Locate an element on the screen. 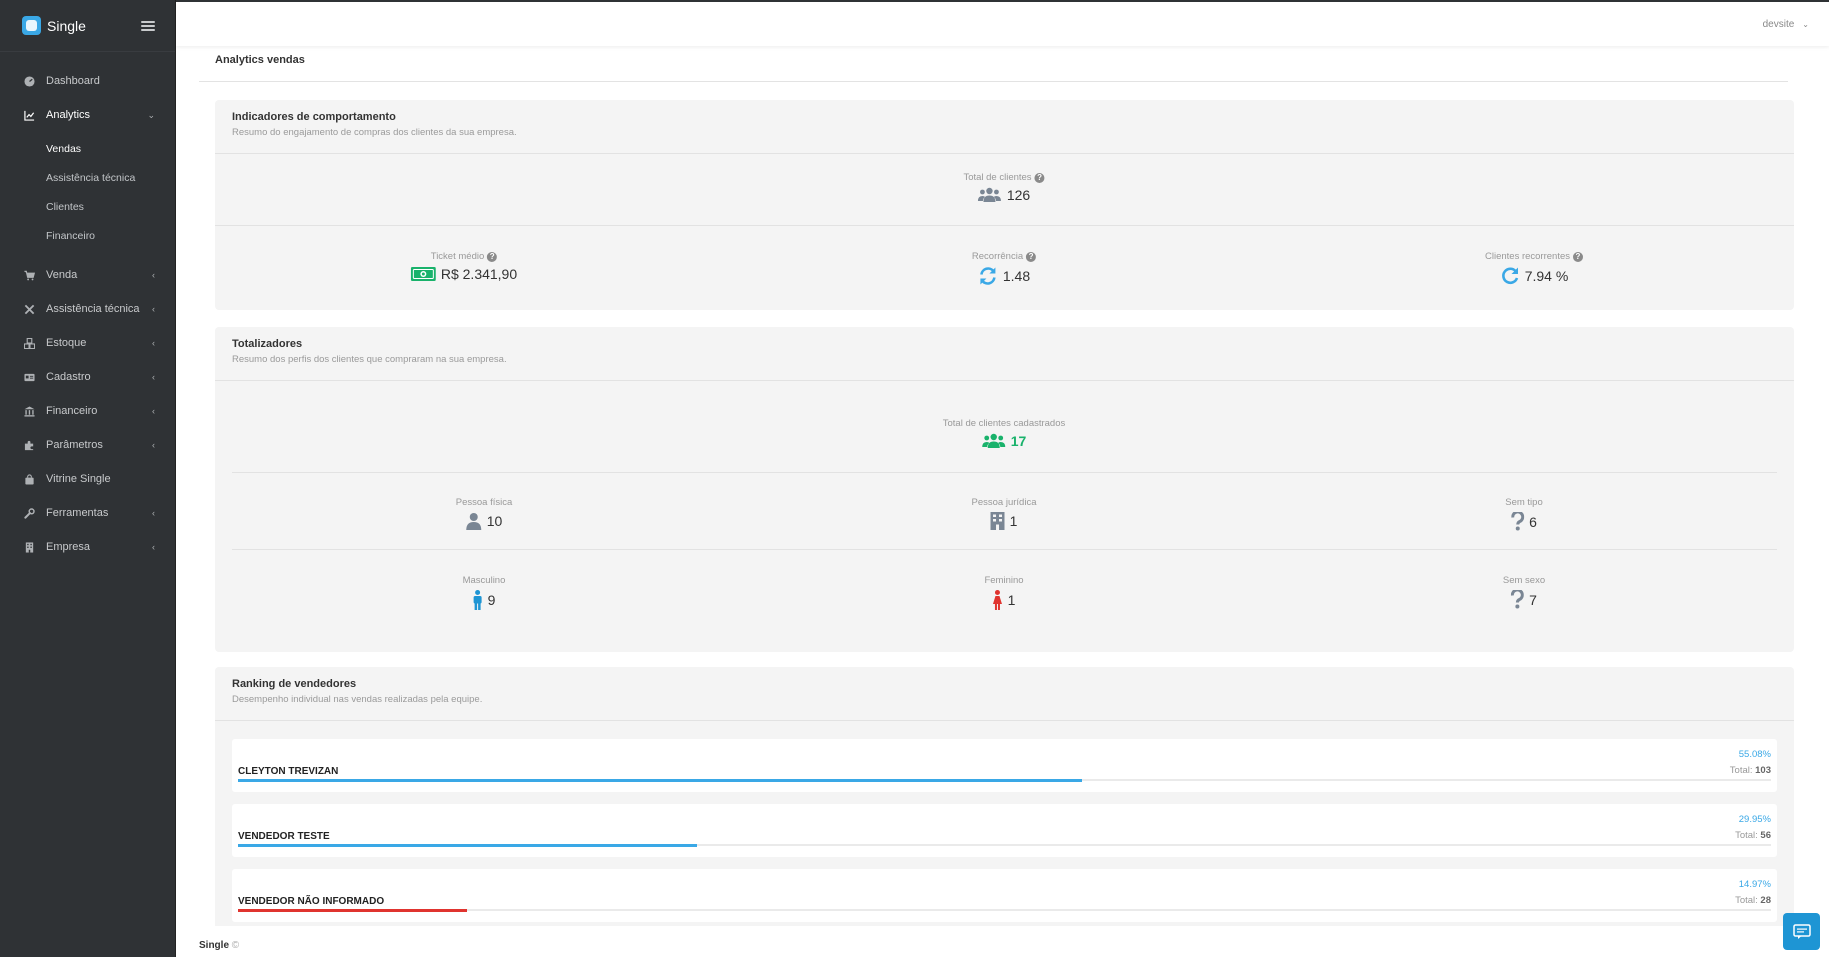 The height and width of the screenshot is (957, 1829). user-menu: devsite ⌄ is located at coordinates (1786, 24).